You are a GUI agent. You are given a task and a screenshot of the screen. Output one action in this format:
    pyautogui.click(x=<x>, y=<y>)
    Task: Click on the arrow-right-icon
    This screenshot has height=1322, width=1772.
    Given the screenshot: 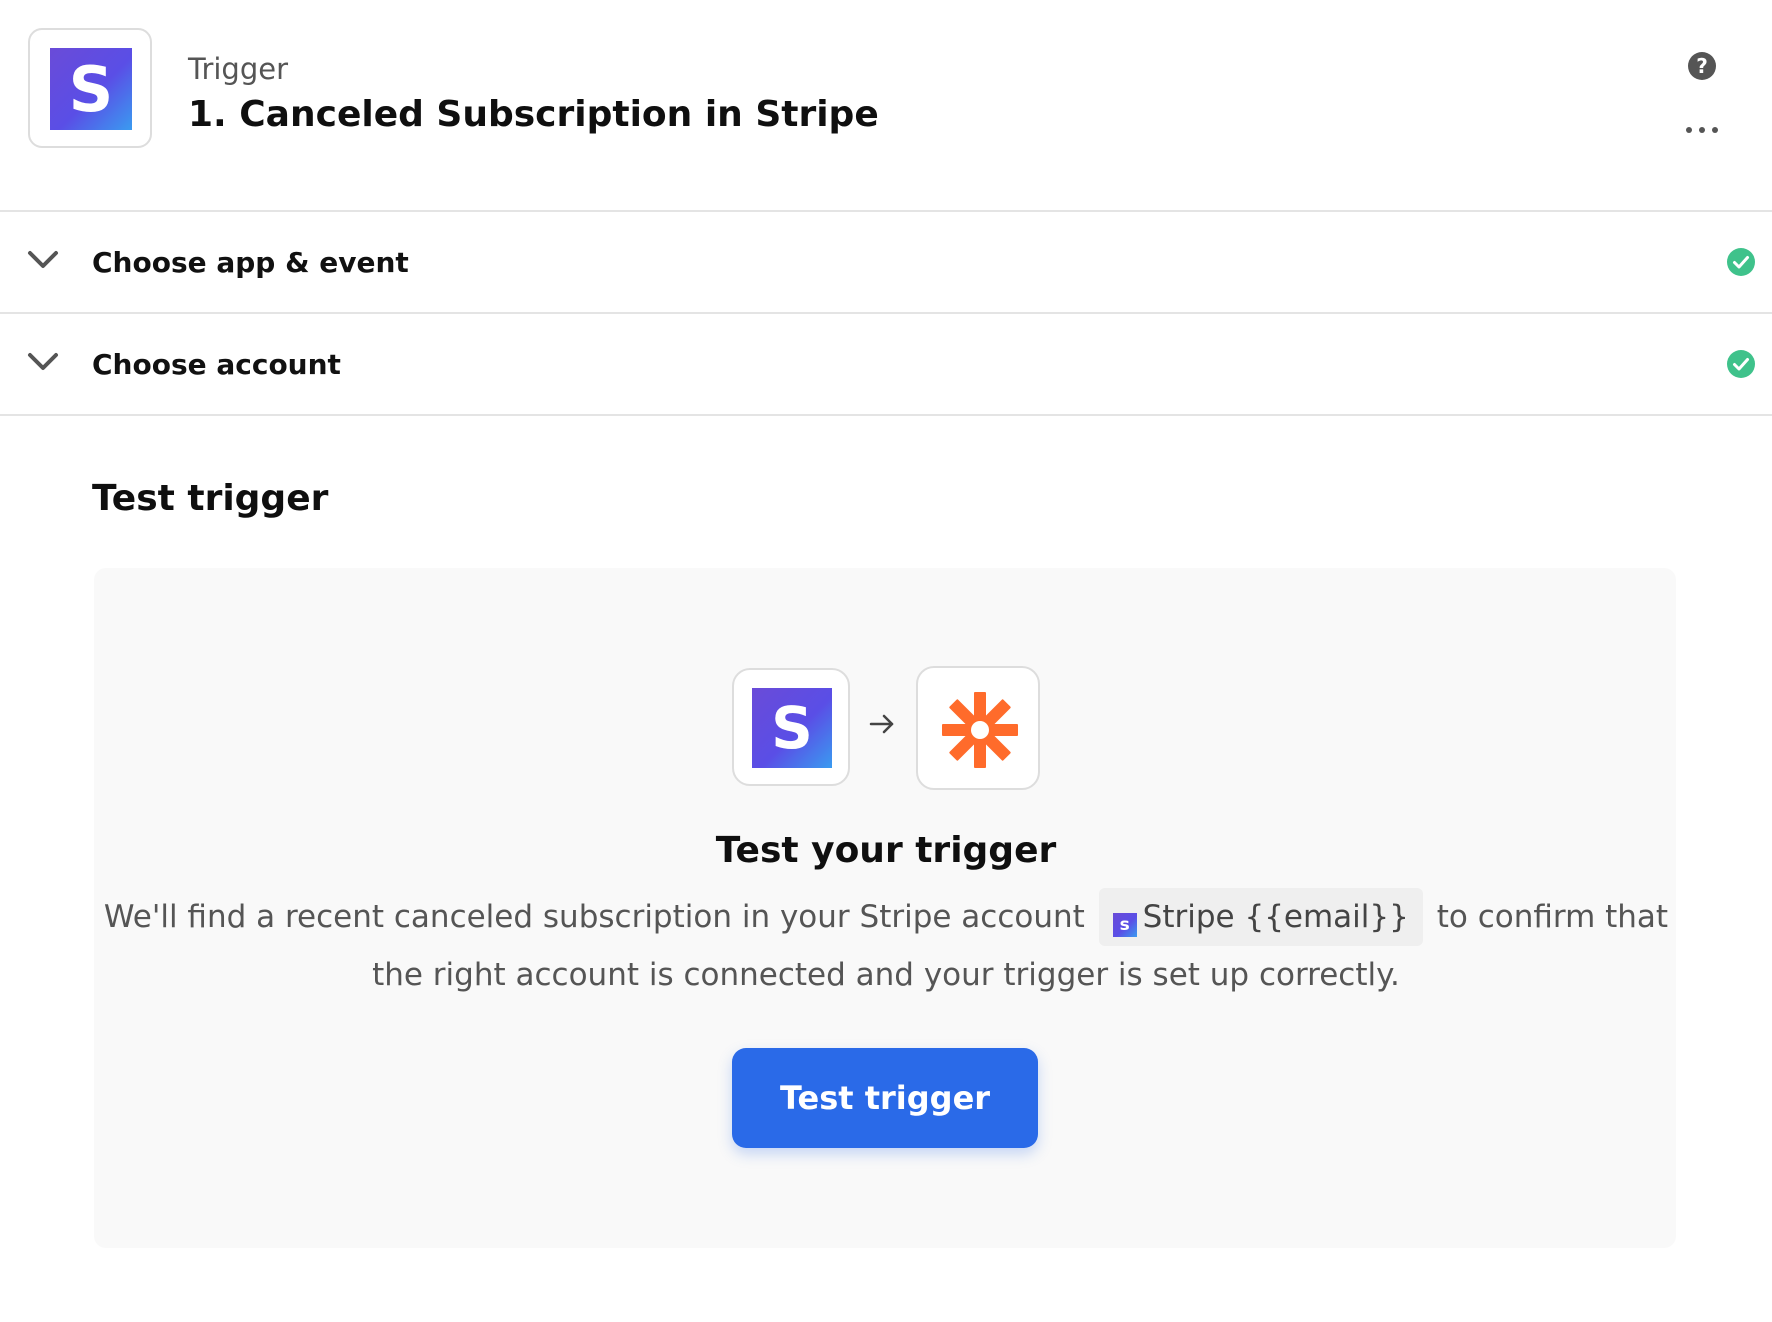 What is the action you would take?
    pyautogui.click(x=881, y=724)
    